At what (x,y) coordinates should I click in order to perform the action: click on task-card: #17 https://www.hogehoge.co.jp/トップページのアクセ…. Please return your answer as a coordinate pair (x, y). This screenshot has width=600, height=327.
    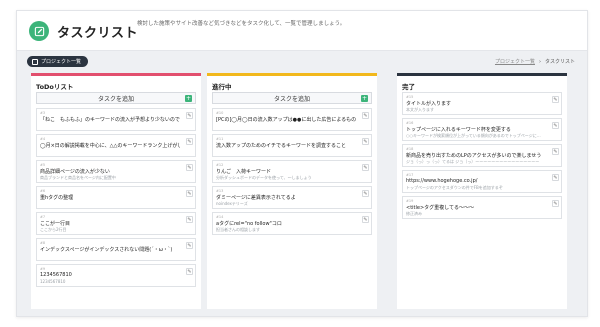
    Looking at the image, I should click on (482, 181).